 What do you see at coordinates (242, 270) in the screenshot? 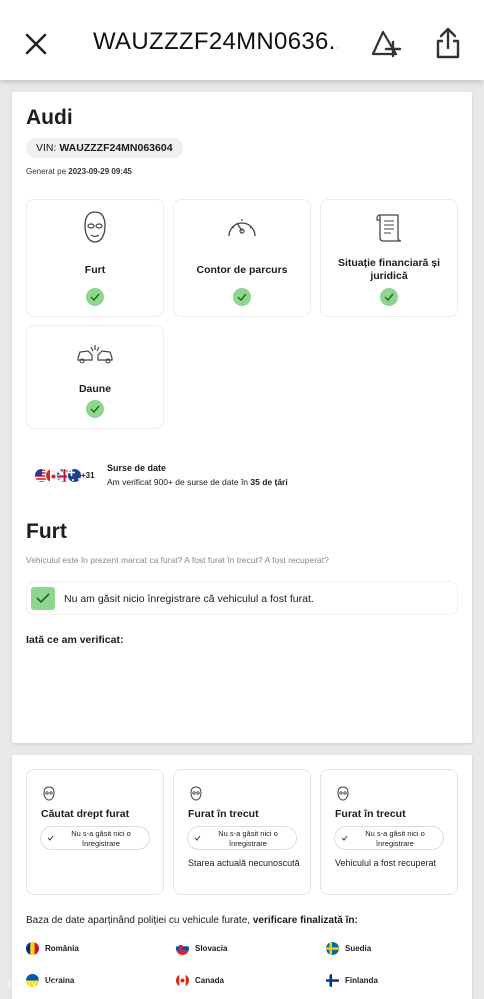
I see `tile-label-odometer: Contor de parcurs` at bounding box center [242, 270].